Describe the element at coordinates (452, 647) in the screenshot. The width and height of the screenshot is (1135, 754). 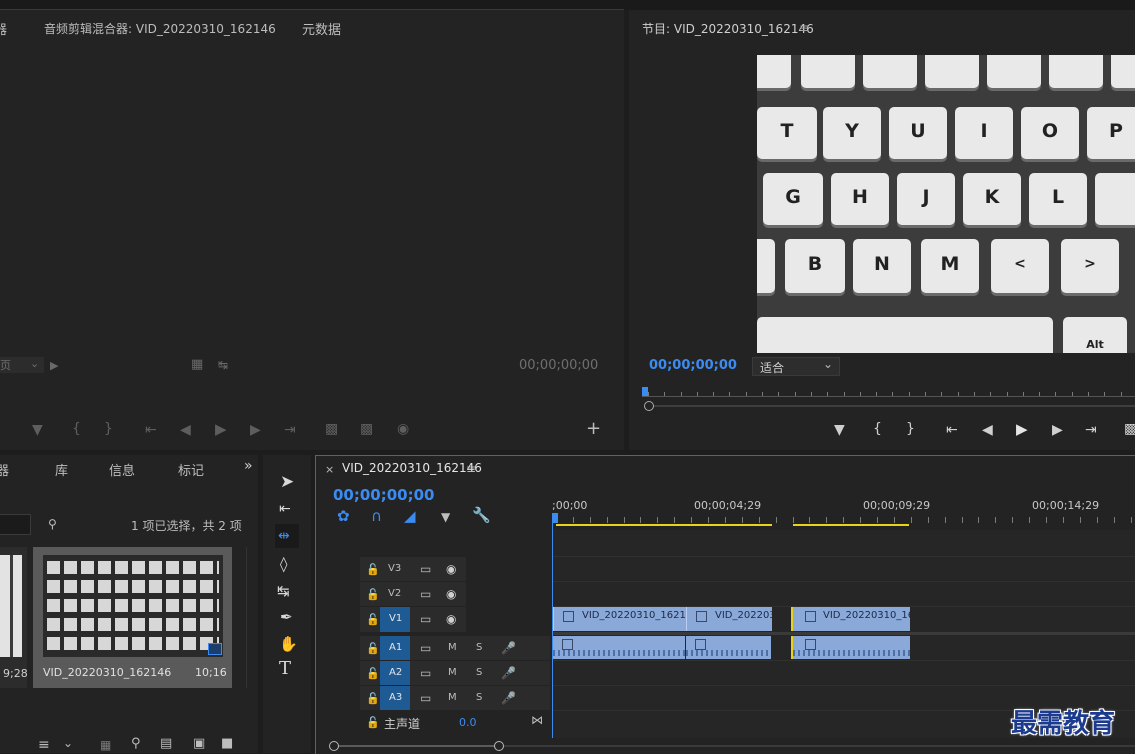
I see `mute-button-a1: M` at that location.